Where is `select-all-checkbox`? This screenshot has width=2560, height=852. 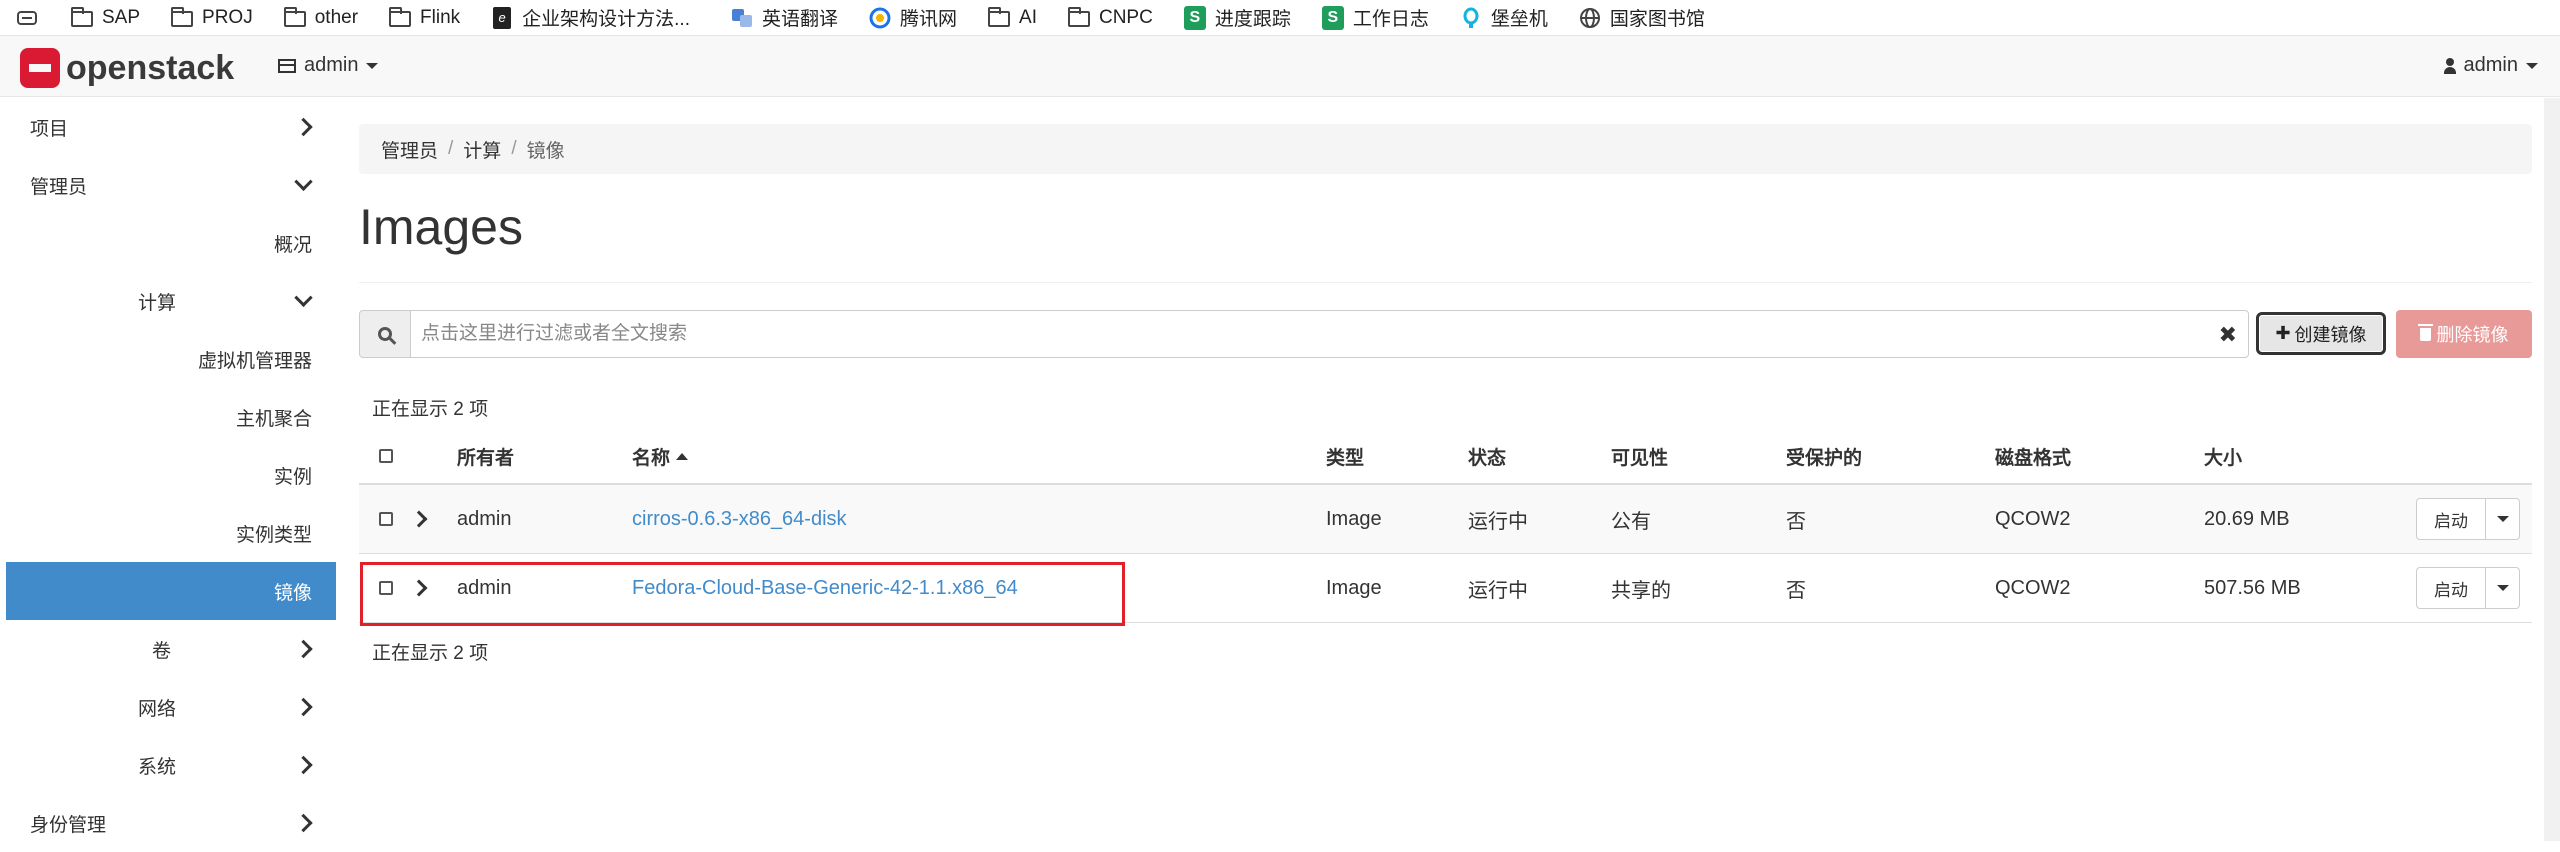 select-all-checkbox is located at coordinates (386, 456).